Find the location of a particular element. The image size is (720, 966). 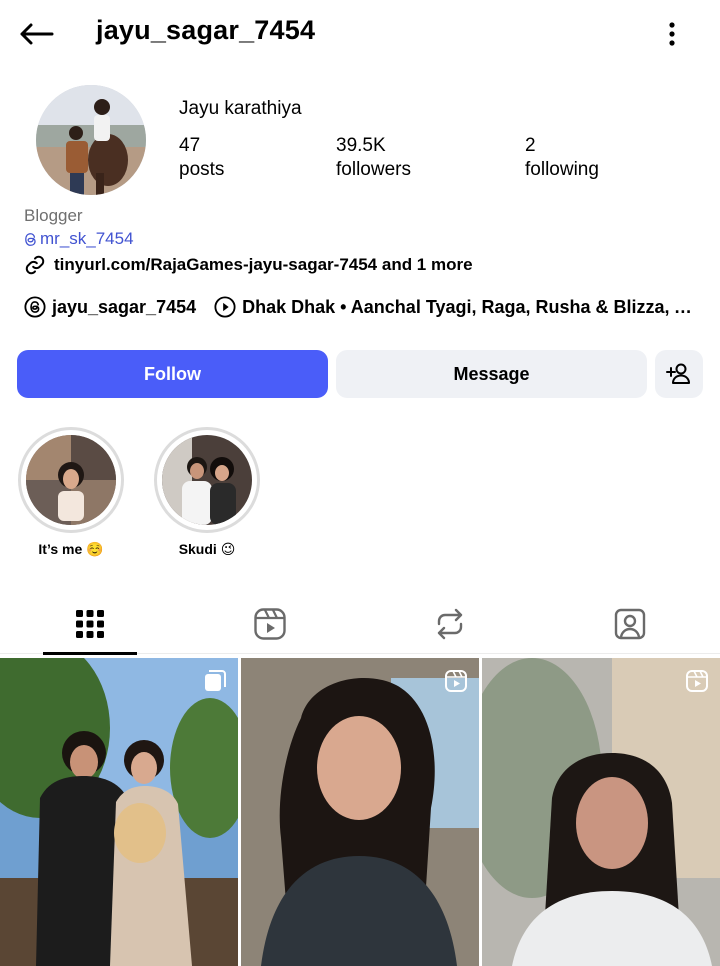

threads-pill: jayu_sagar_7454 is located at coordinates (110, 307).